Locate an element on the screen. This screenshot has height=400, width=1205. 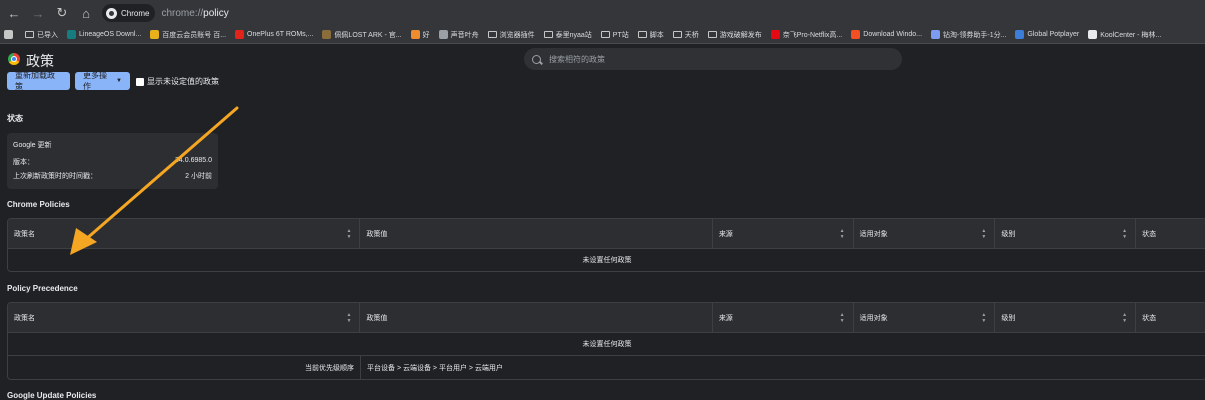
bookmark-label: 浏览器插件 is located at coordinates (517, 35).